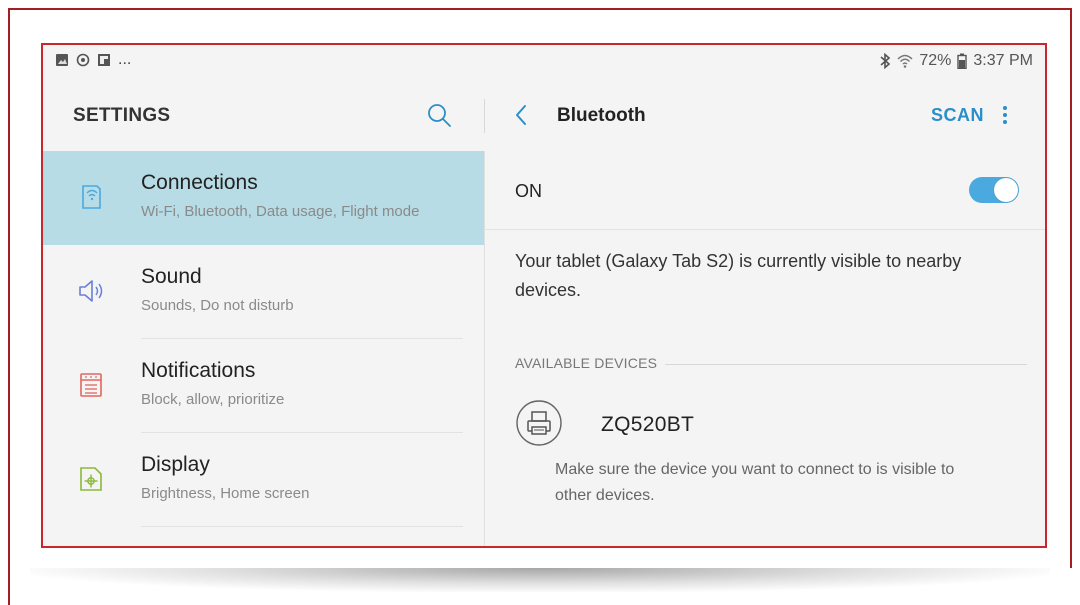 This screenshot has width=1080, height=605. Describe the element at coordinates (765, 417) in the screenshot. I see `device-item: ZQ520BT` at that location.